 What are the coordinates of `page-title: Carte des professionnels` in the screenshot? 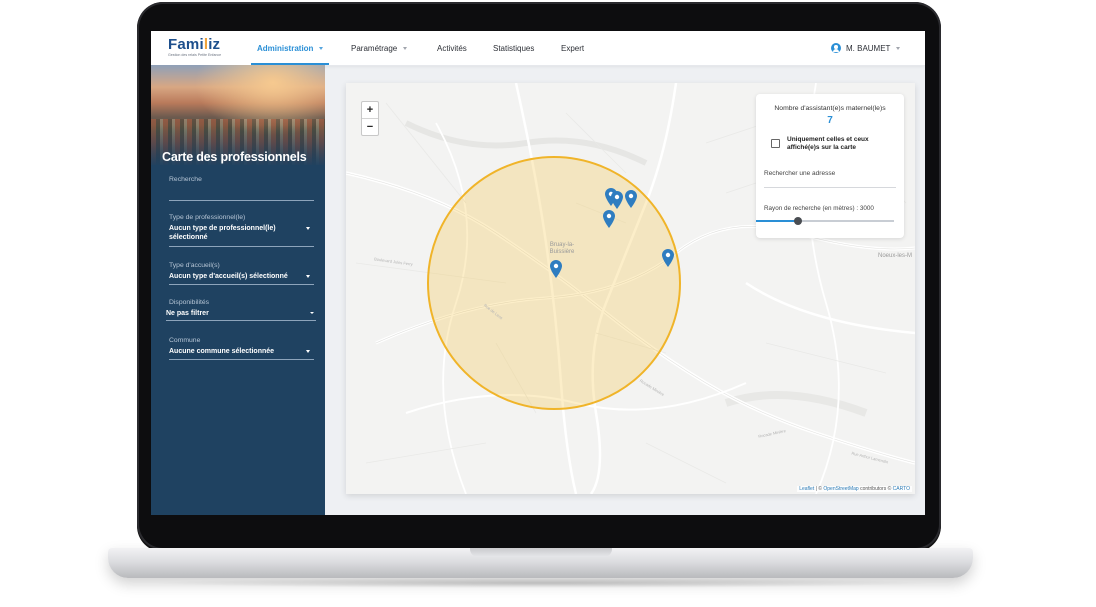 It's located at (234, 157).